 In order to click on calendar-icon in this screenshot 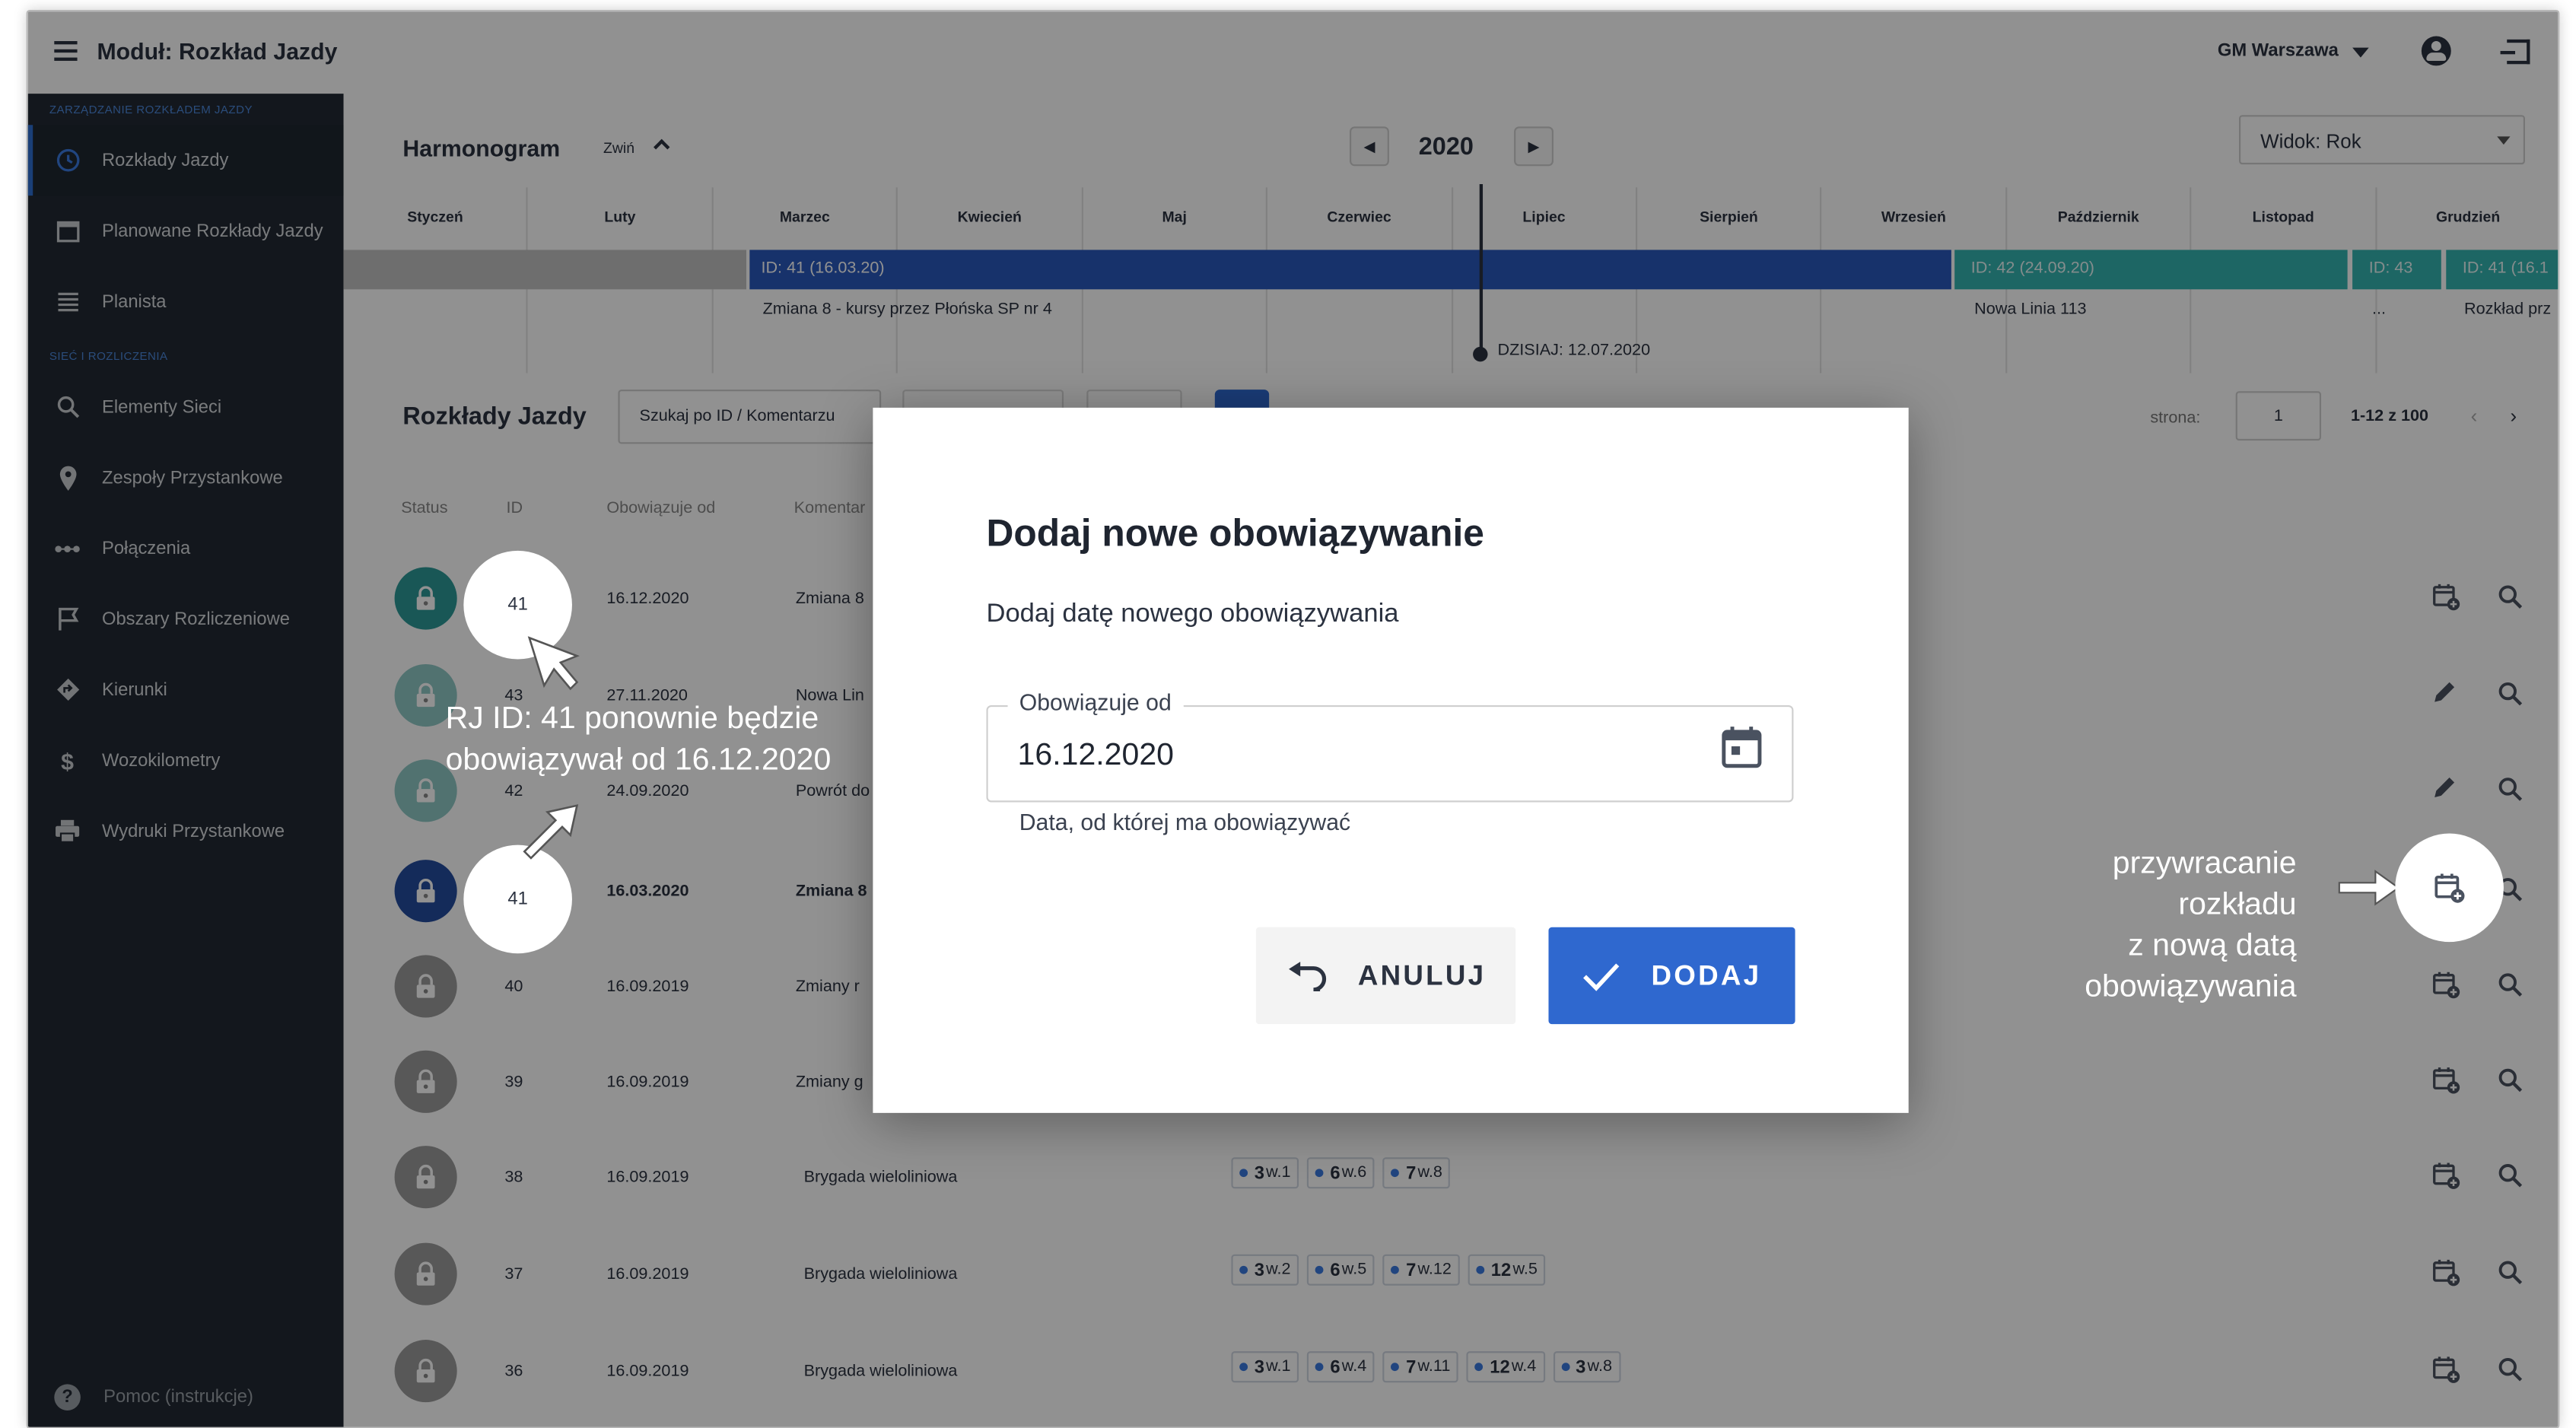, I will do `click(1742, 747)`.